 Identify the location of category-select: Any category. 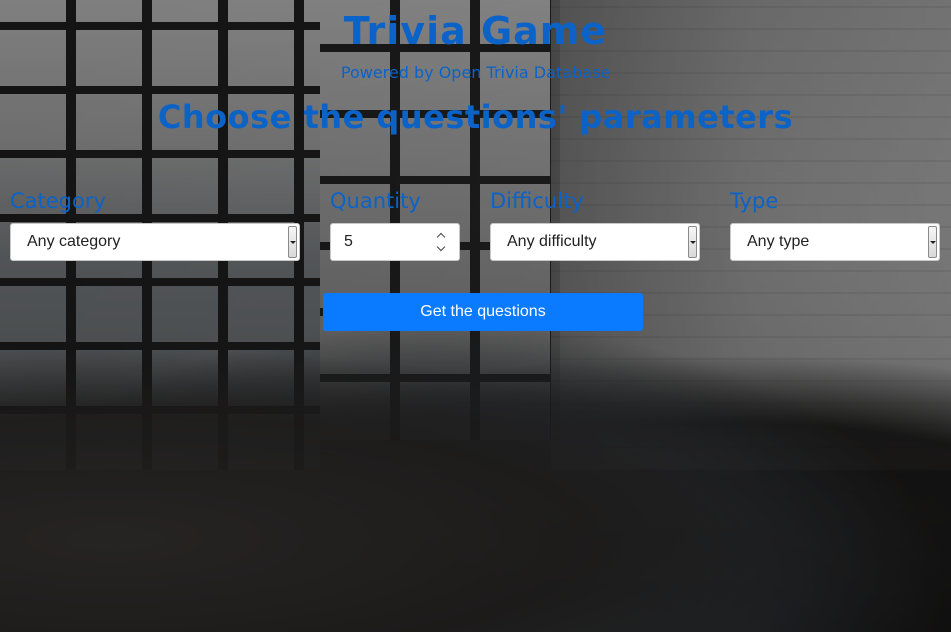
(155, 242).